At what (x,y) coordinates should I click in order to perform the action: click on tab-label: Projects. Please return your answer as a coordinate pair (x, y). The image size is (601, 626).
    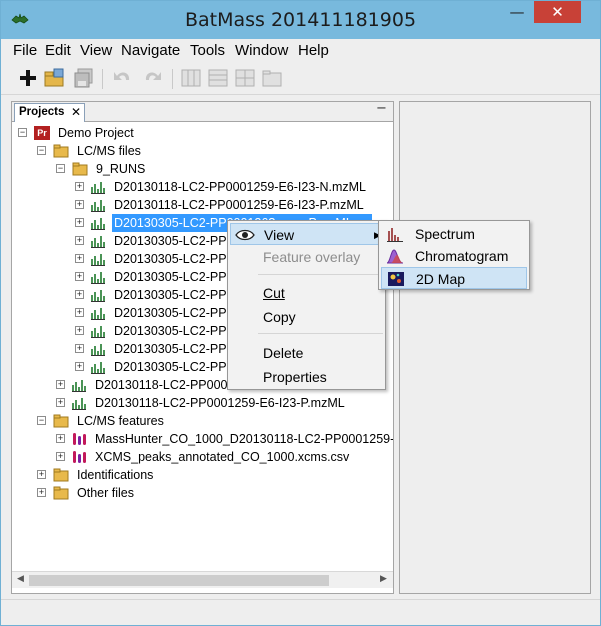
    Looking at the image, I should click on (42, 112).